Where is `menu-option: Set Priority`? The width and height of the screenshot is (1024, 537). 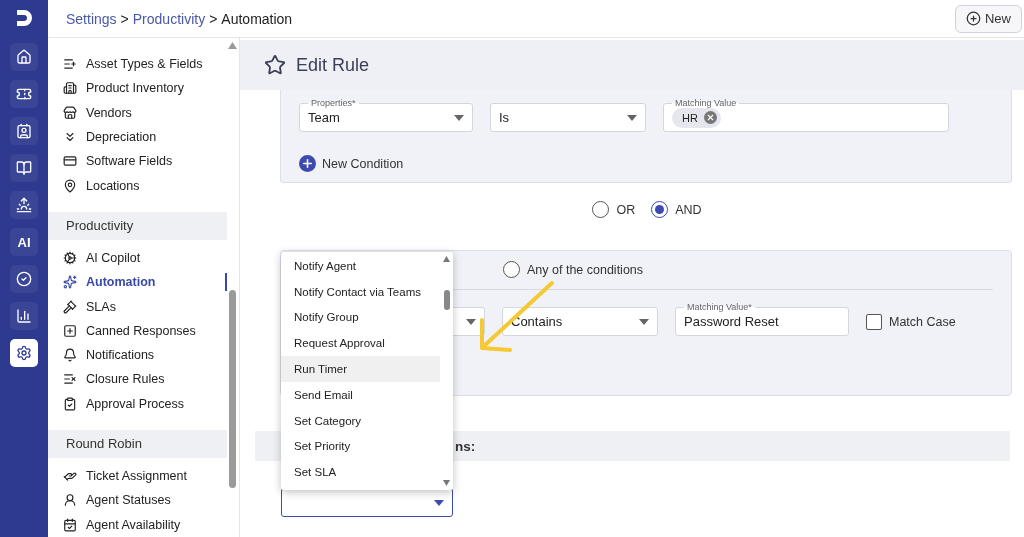 menu-option: Set Priority is located at coordinates (360, 446).